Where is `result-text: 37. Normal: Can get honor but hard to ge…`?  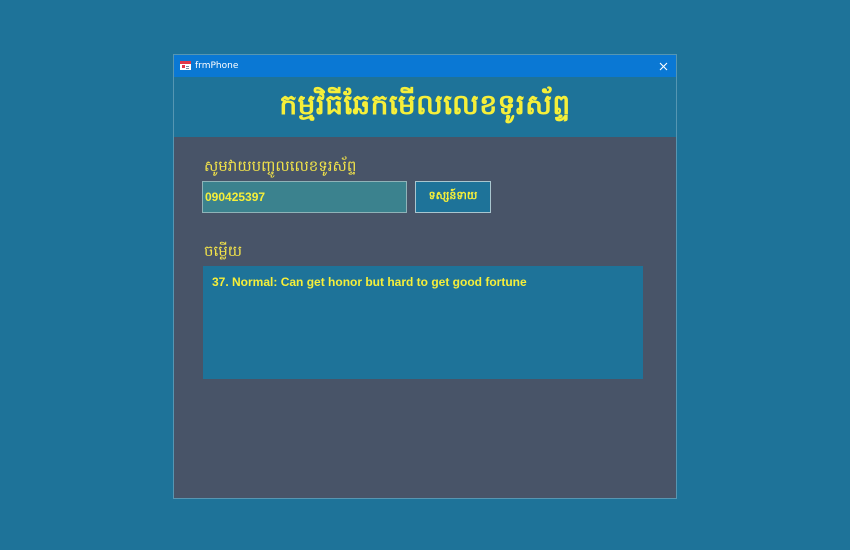
result-text: 37. Normal: Can get honor but hard to ge… is located at coordinates (369, 282).